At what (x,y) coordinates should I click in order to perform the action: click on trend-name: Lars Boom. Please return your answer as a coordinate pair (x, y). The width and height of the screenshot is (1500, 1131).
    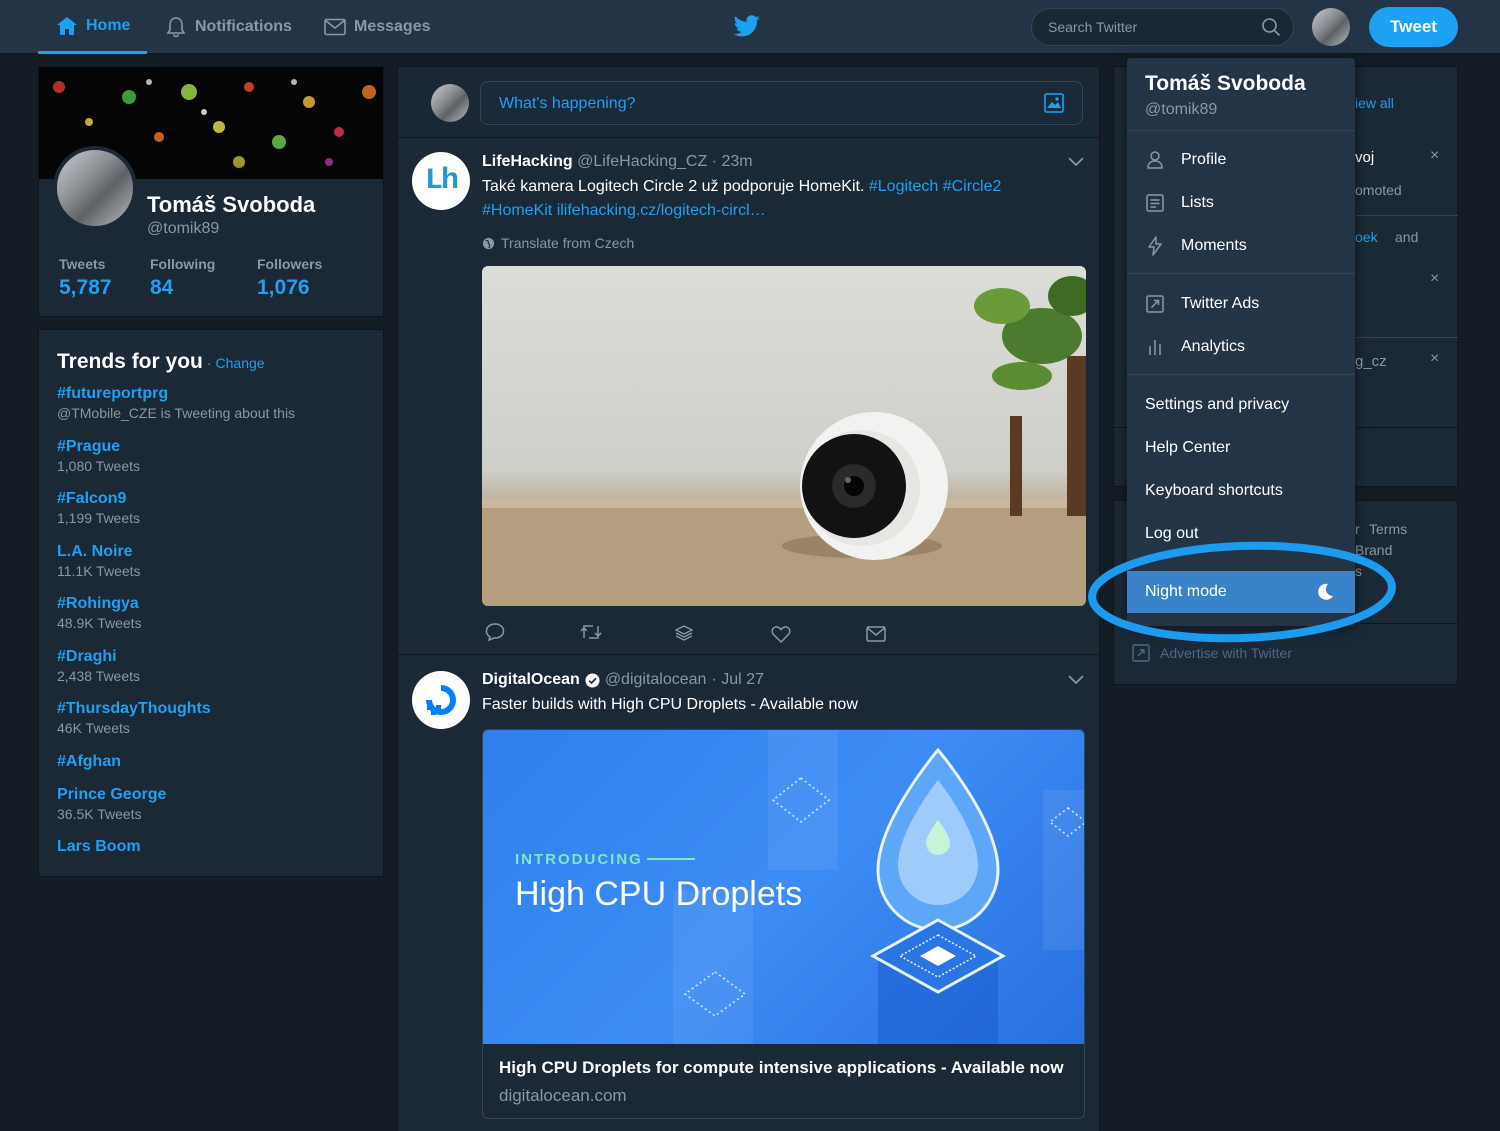
    Looking at the image, I should click on (99, 846).